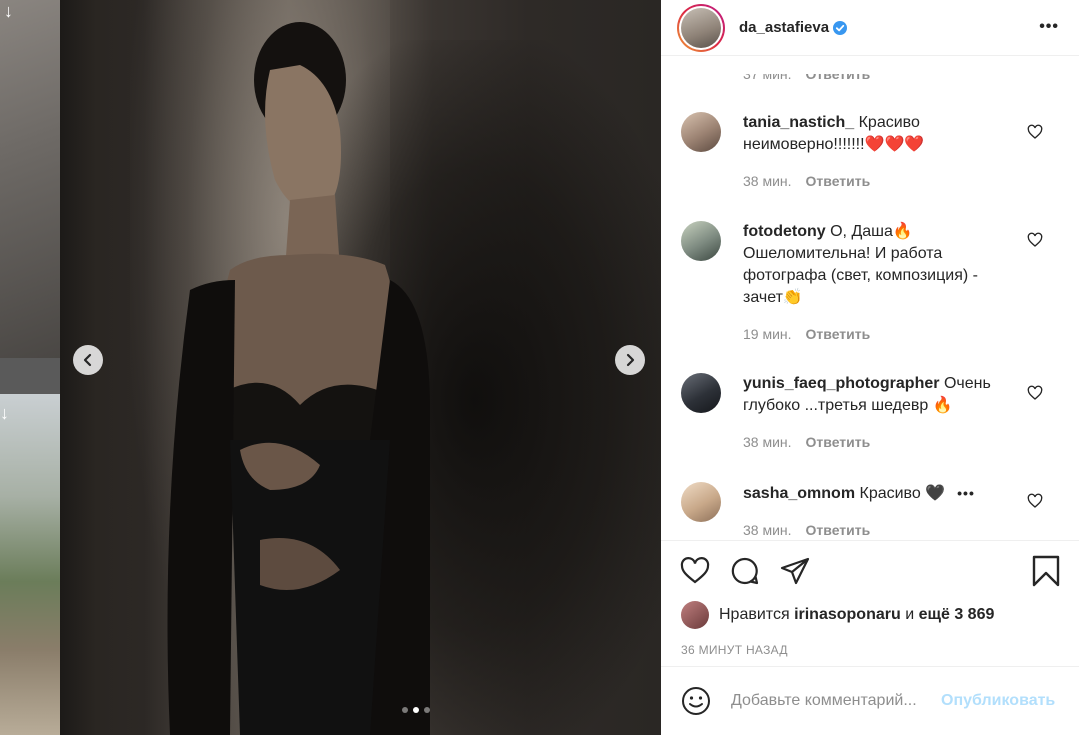 The image size is (1079, 735). What do you see at coordinates (870, 571) in the screenshot?
I see `action-icons-row` at bounding box center [870, 571].